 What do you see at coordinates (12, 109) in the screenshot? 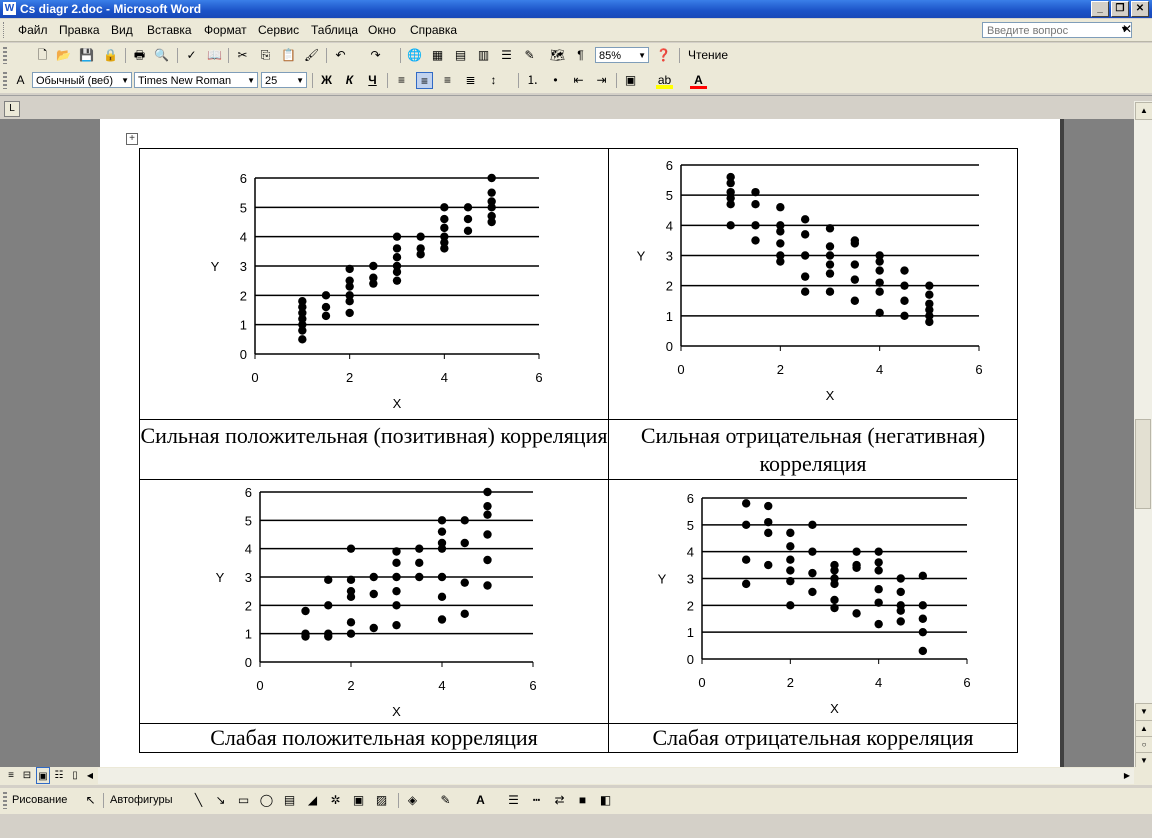
I see `tab-selector: L` at bounding box center [12, 109].